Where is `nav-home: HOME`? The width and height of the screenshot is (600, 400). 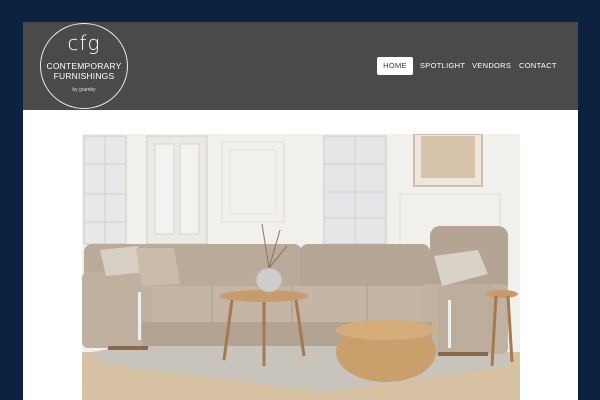
nav-home: HOME is located at coordinates (395, 66).